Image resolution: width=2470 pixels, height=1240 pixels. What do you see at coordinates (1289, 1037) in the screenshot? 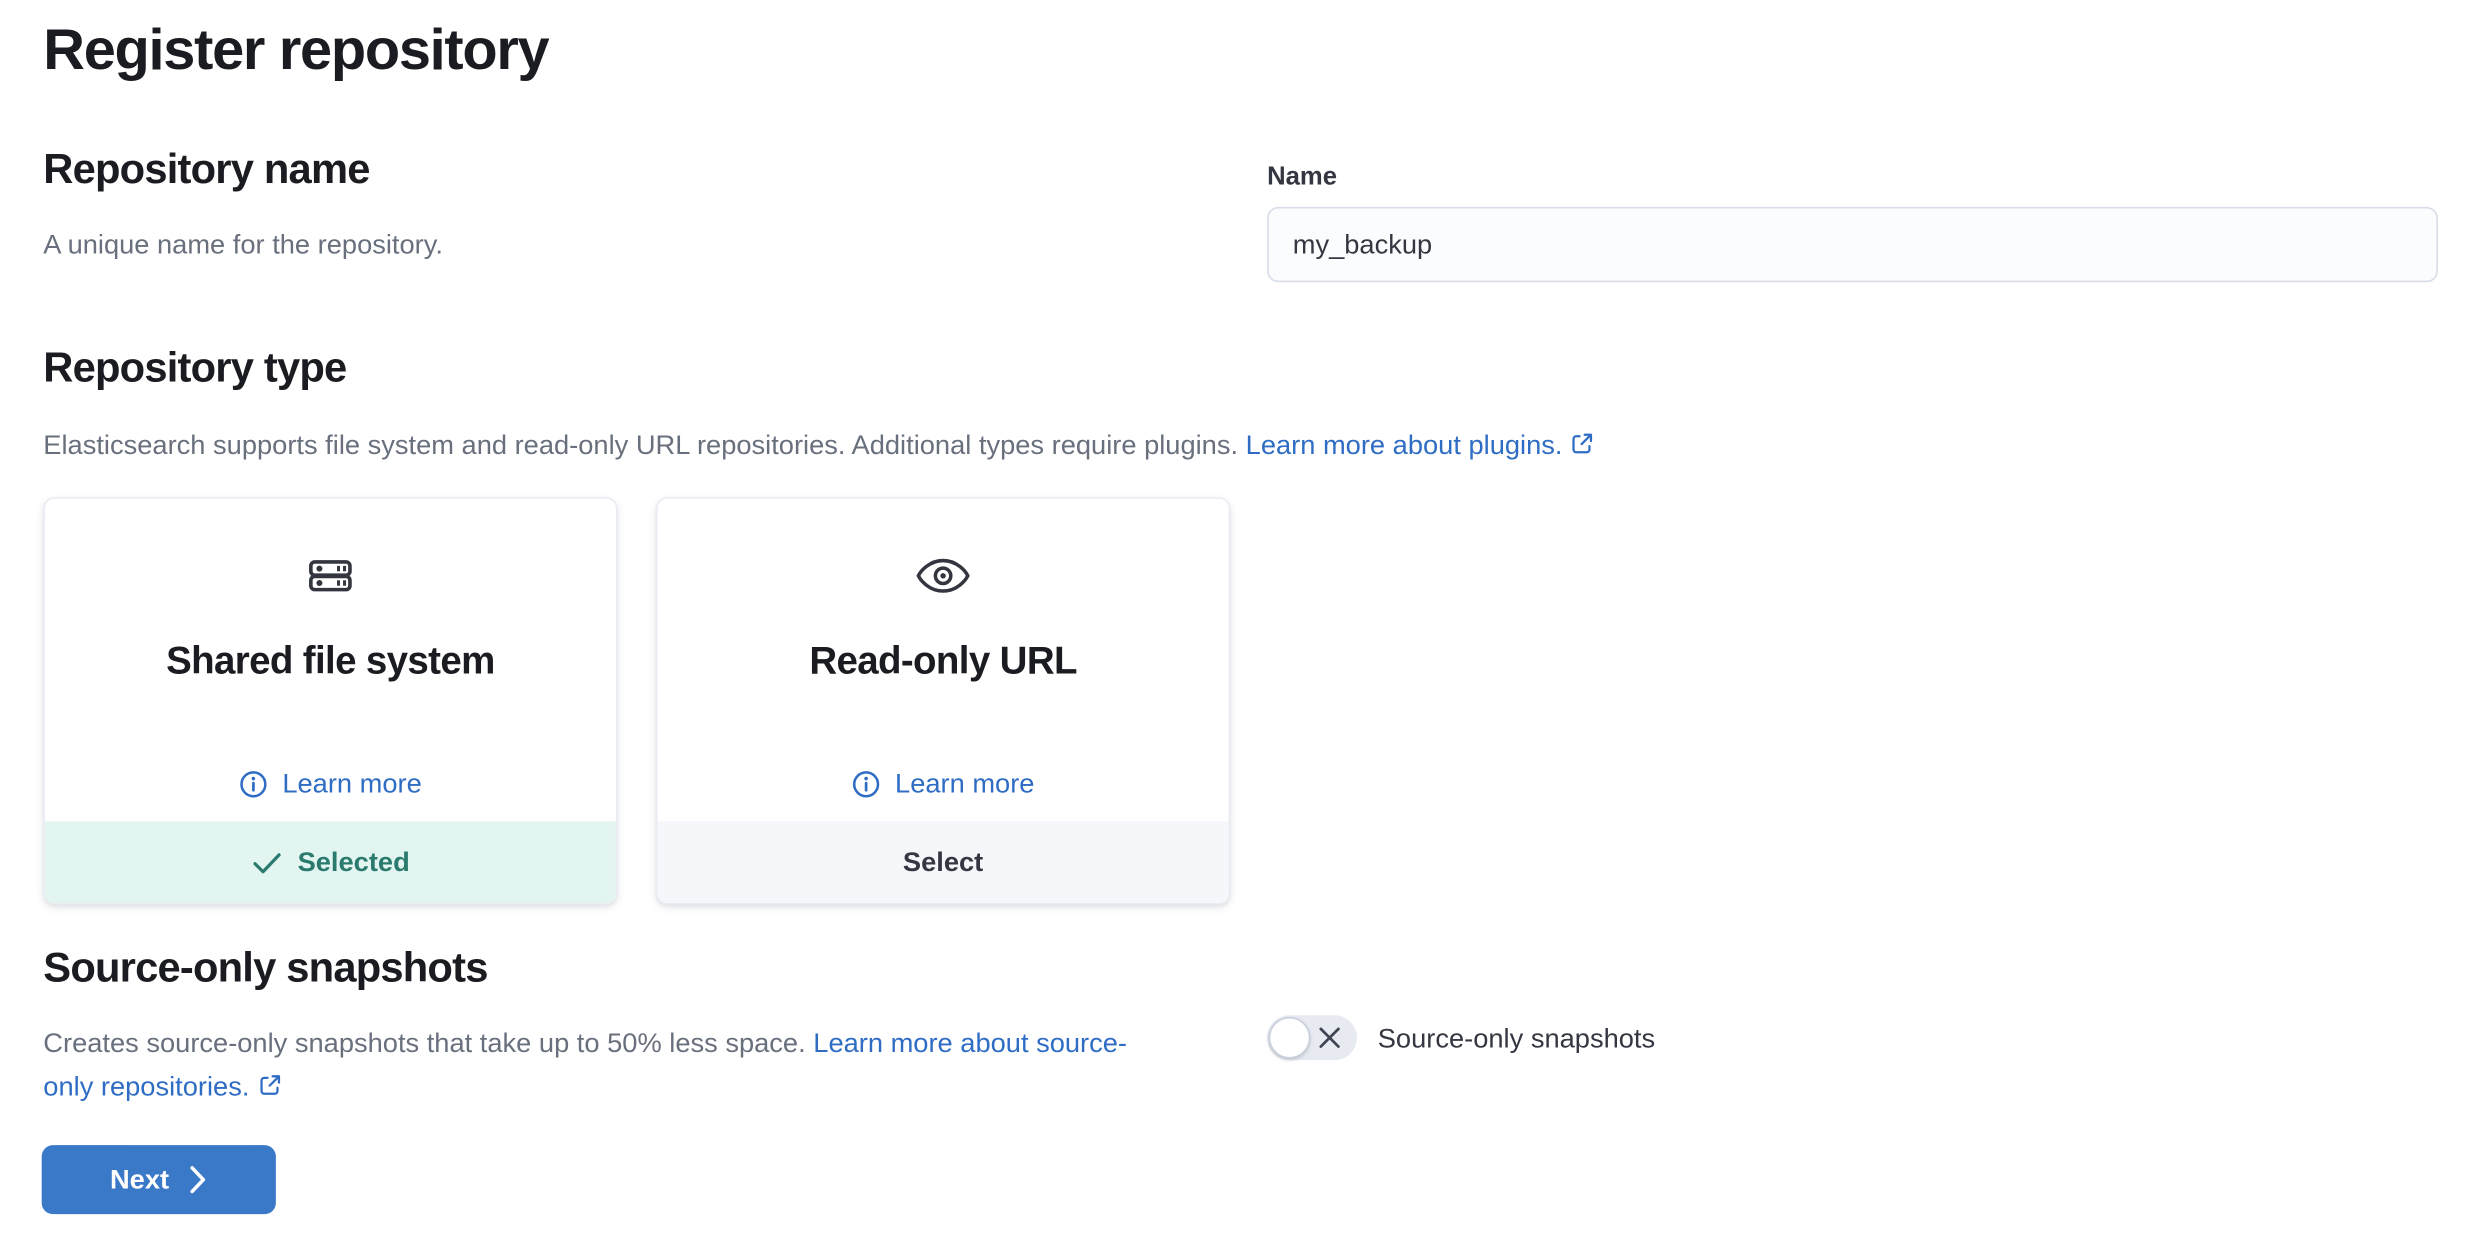
I see `toggle-knob` at bounding box center [1289, 1037].